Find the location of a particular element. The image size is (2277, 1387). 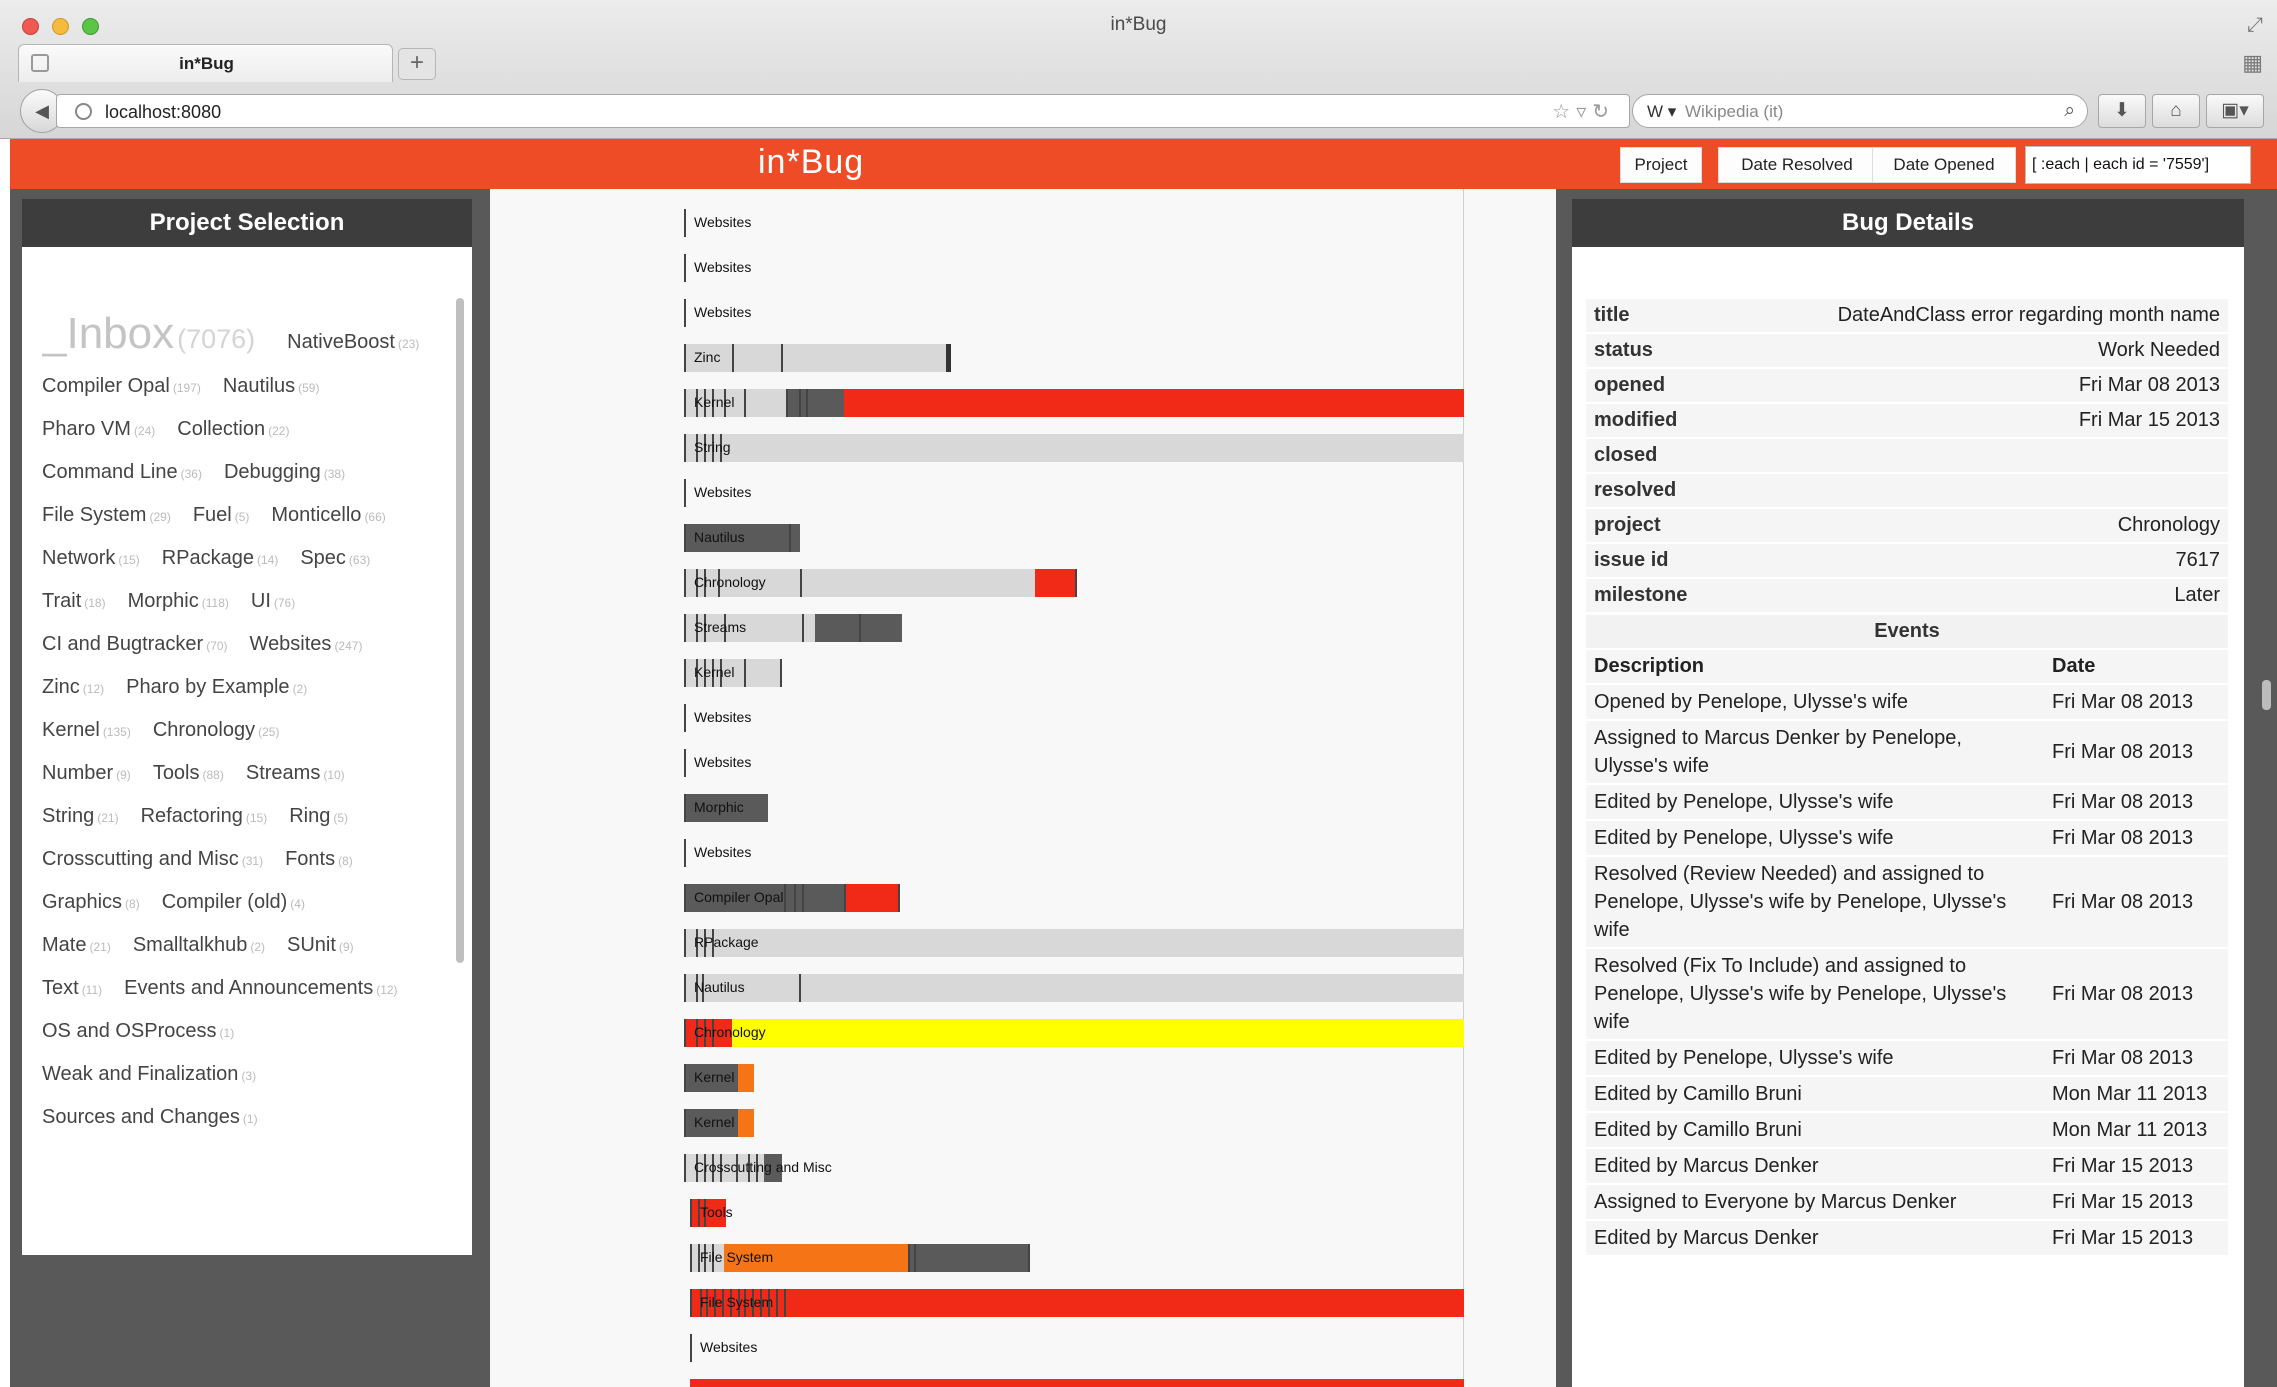

bookmark-star-icon: ☆ is located at coordinates (1564, 112).